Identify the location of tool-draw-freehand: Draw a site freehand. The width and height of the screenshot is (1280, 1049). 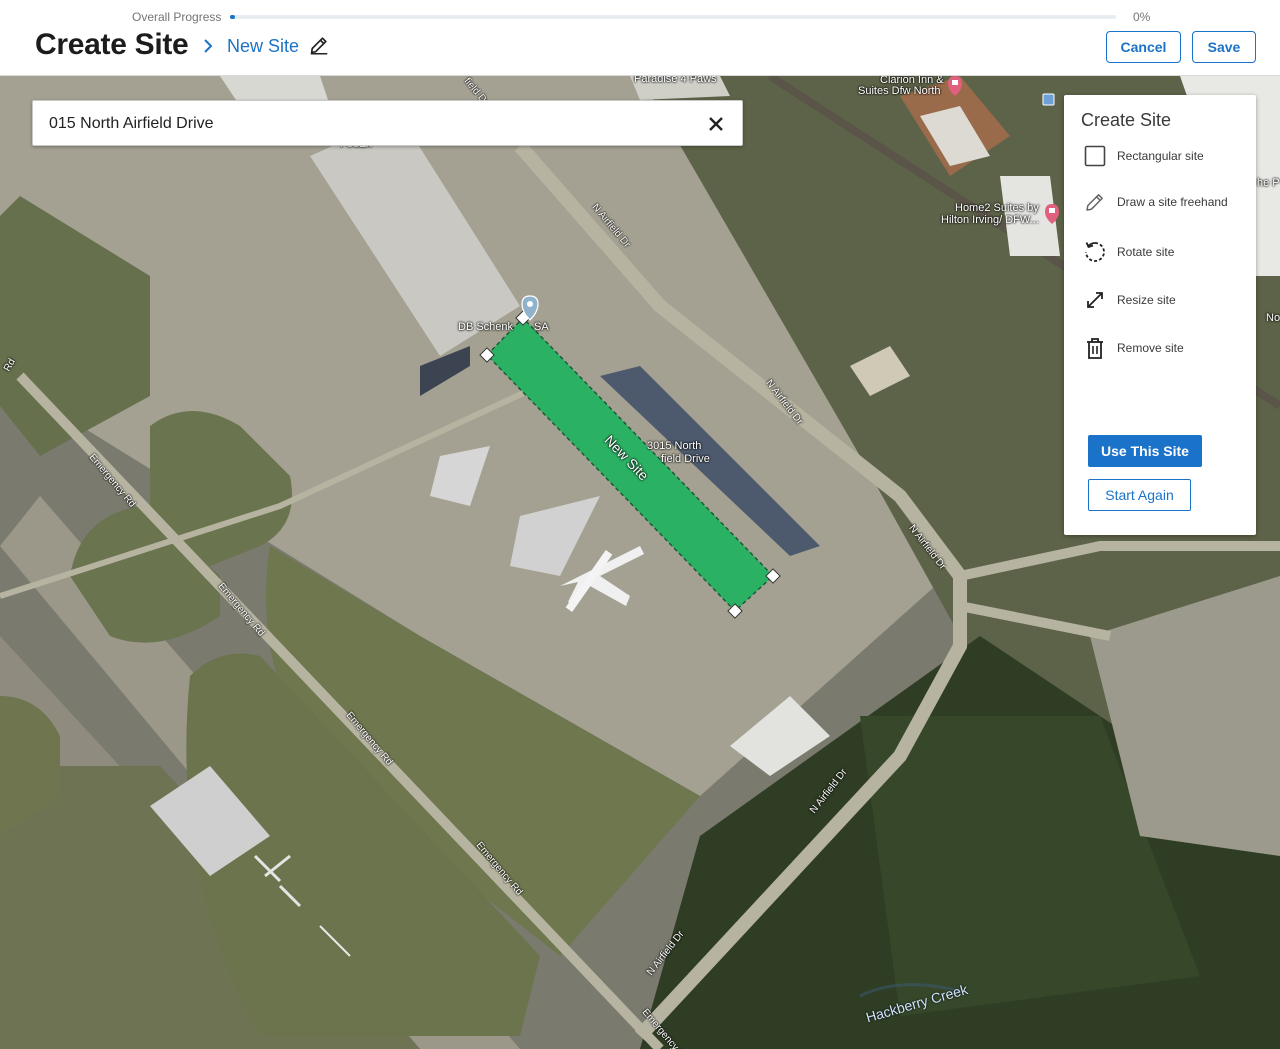
(1165, 202).